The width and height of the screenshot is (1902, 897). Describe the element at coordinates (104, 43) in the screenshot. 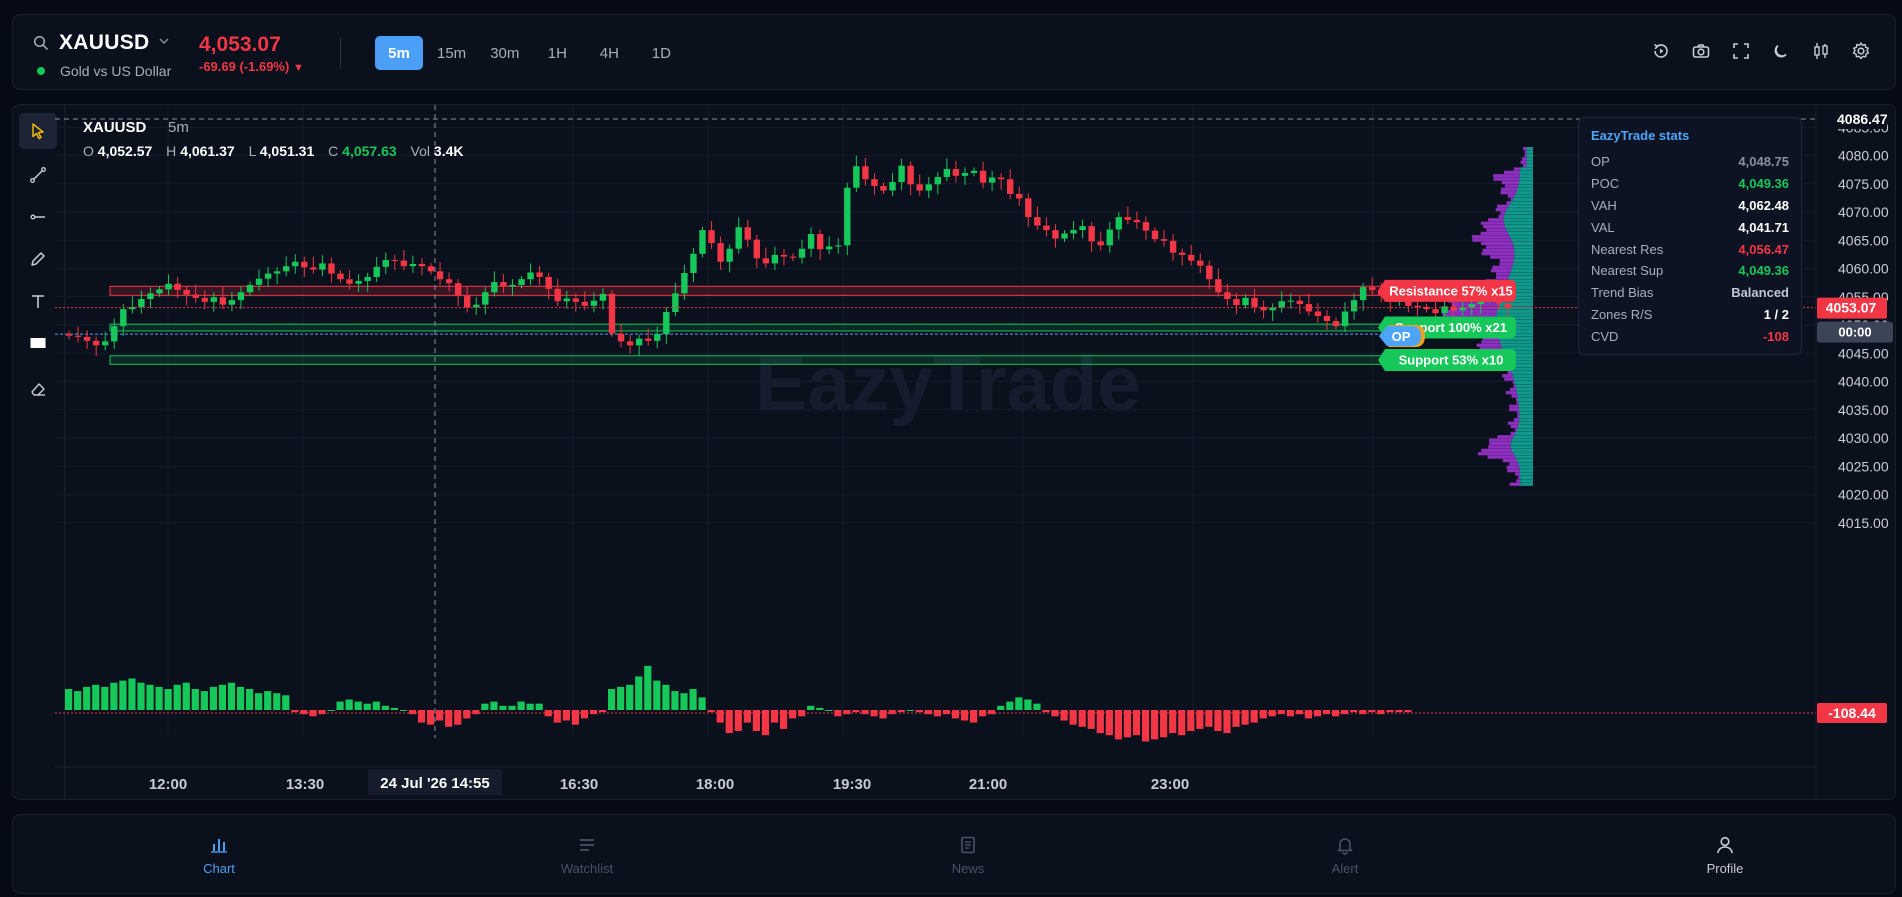

I see `symbol-name: XAUUSD` at that location.